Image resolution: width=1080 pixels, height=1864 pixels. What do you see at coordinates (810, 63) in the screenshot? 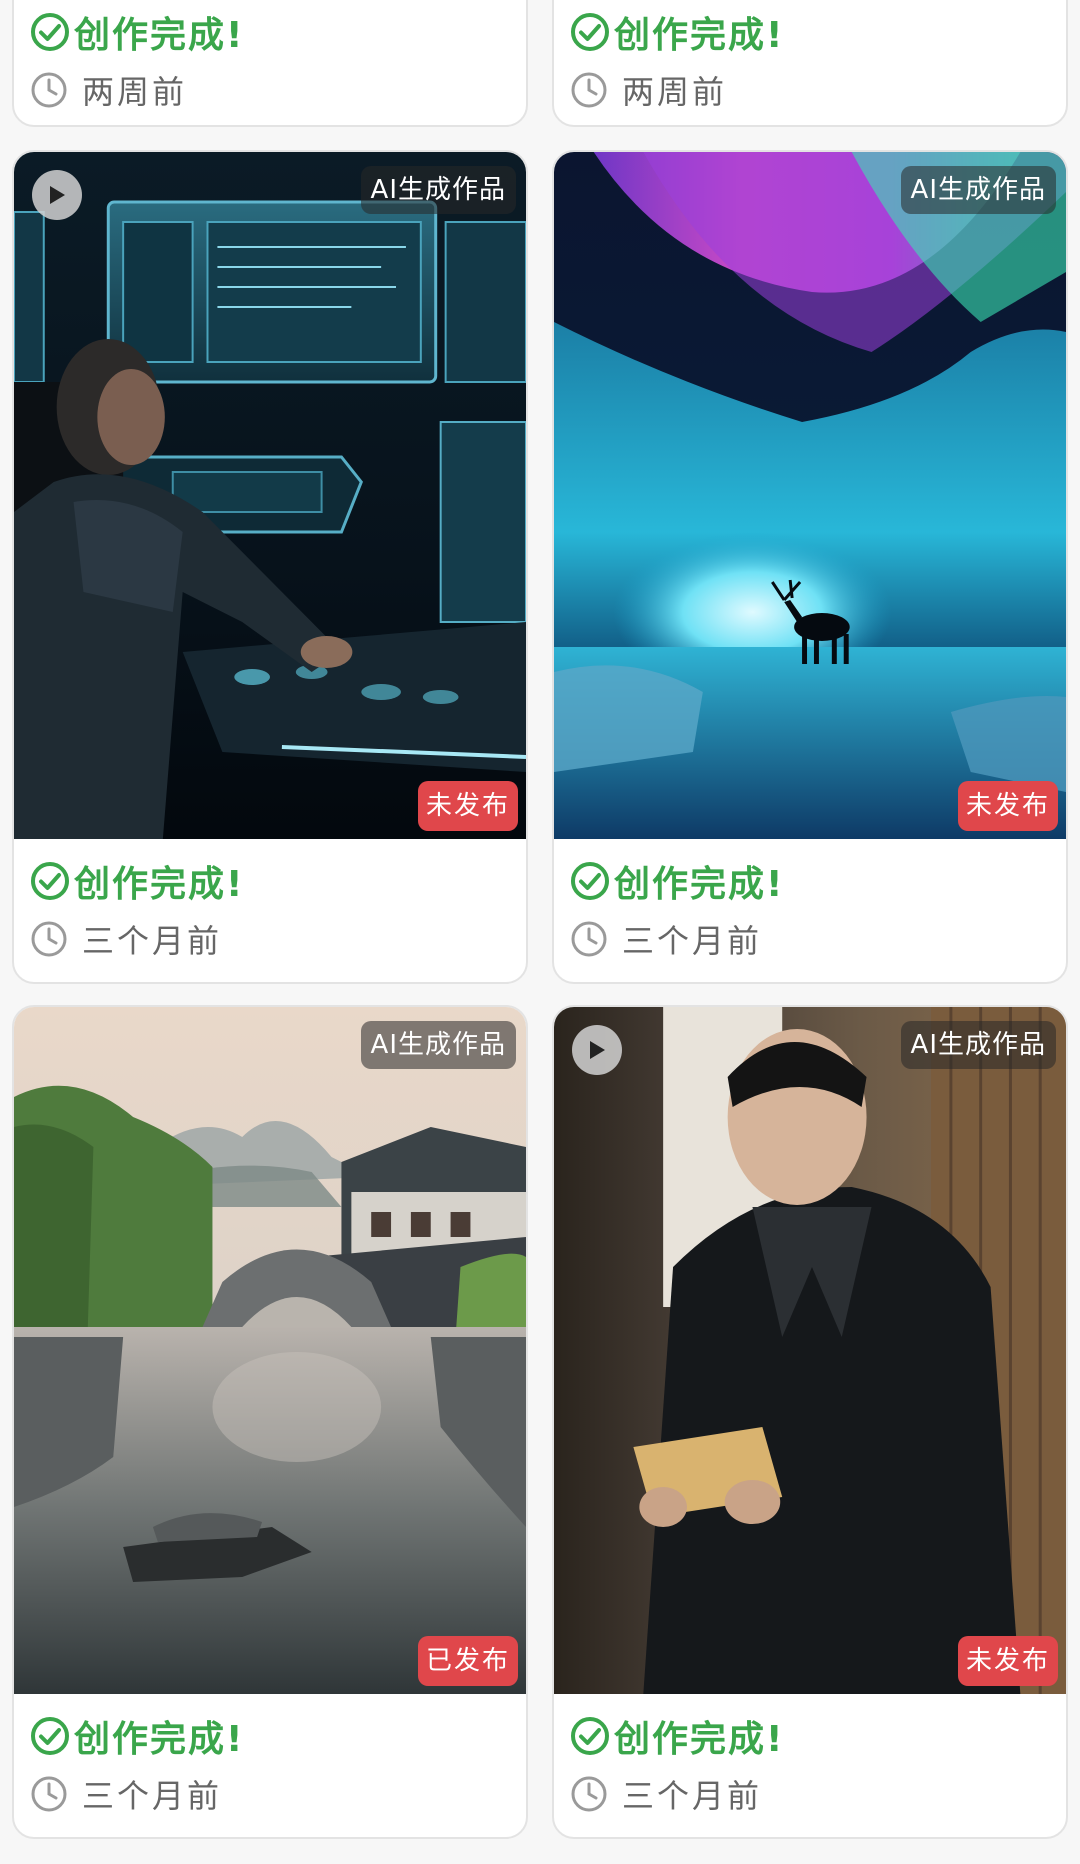
I see `work-card-2: 创作完成! 两周前` at bounding box center [810, 63].